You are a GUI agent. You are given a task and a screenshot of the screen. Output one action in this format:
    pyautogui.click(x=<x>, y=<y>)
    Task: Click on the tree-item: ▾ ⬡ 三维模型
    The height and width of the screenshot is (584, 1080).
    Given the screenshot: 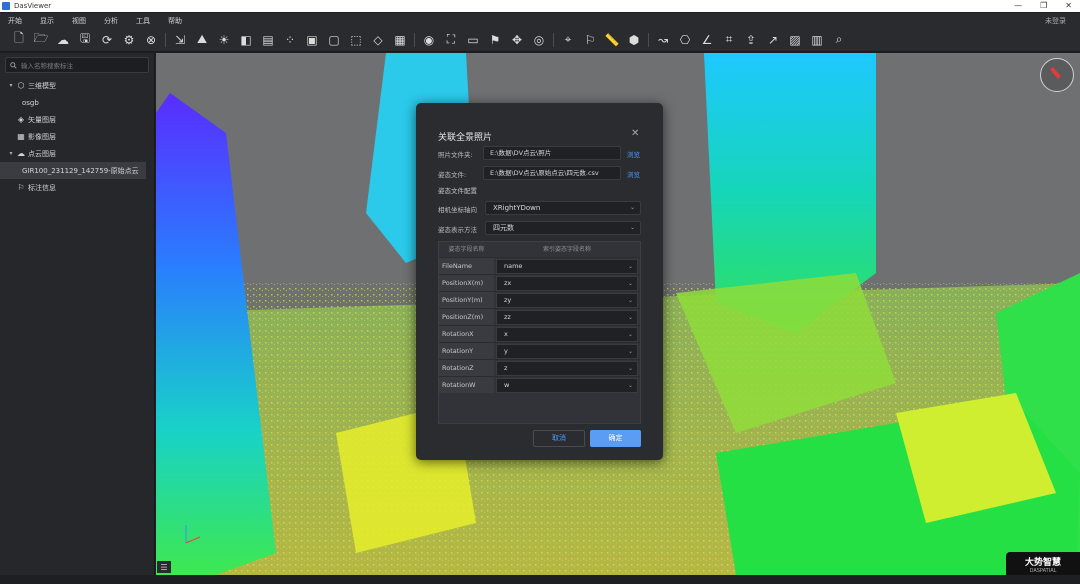 What is the action you would take?
    pyautogui.click(x=77, y=85)
    